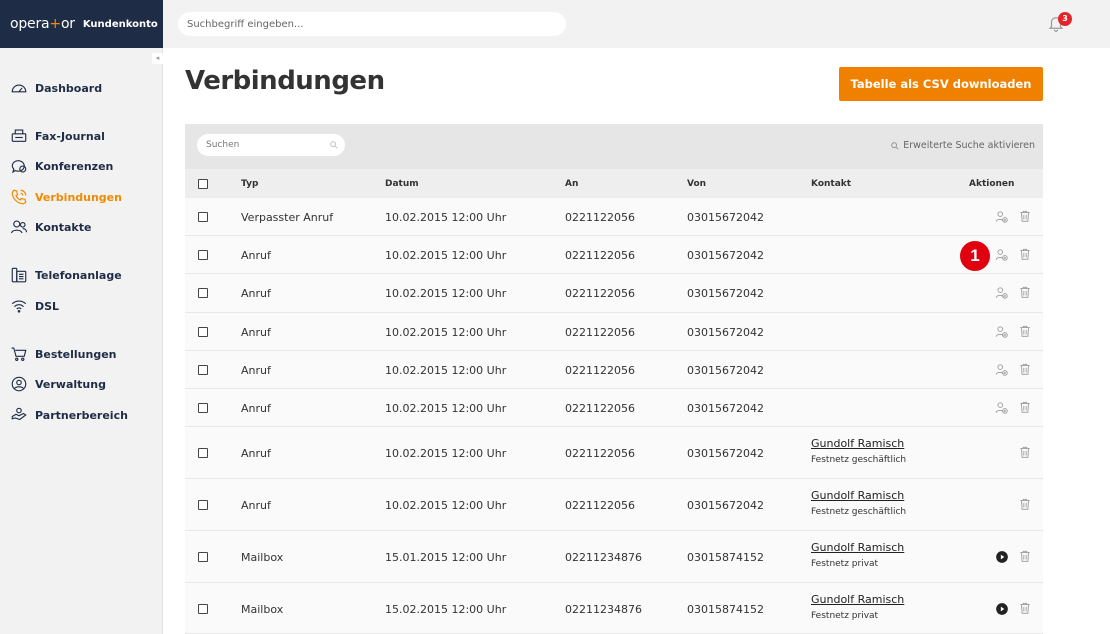 The image size is (1110, 634). I want to click on header-datum: Datum, so click(402, 184).